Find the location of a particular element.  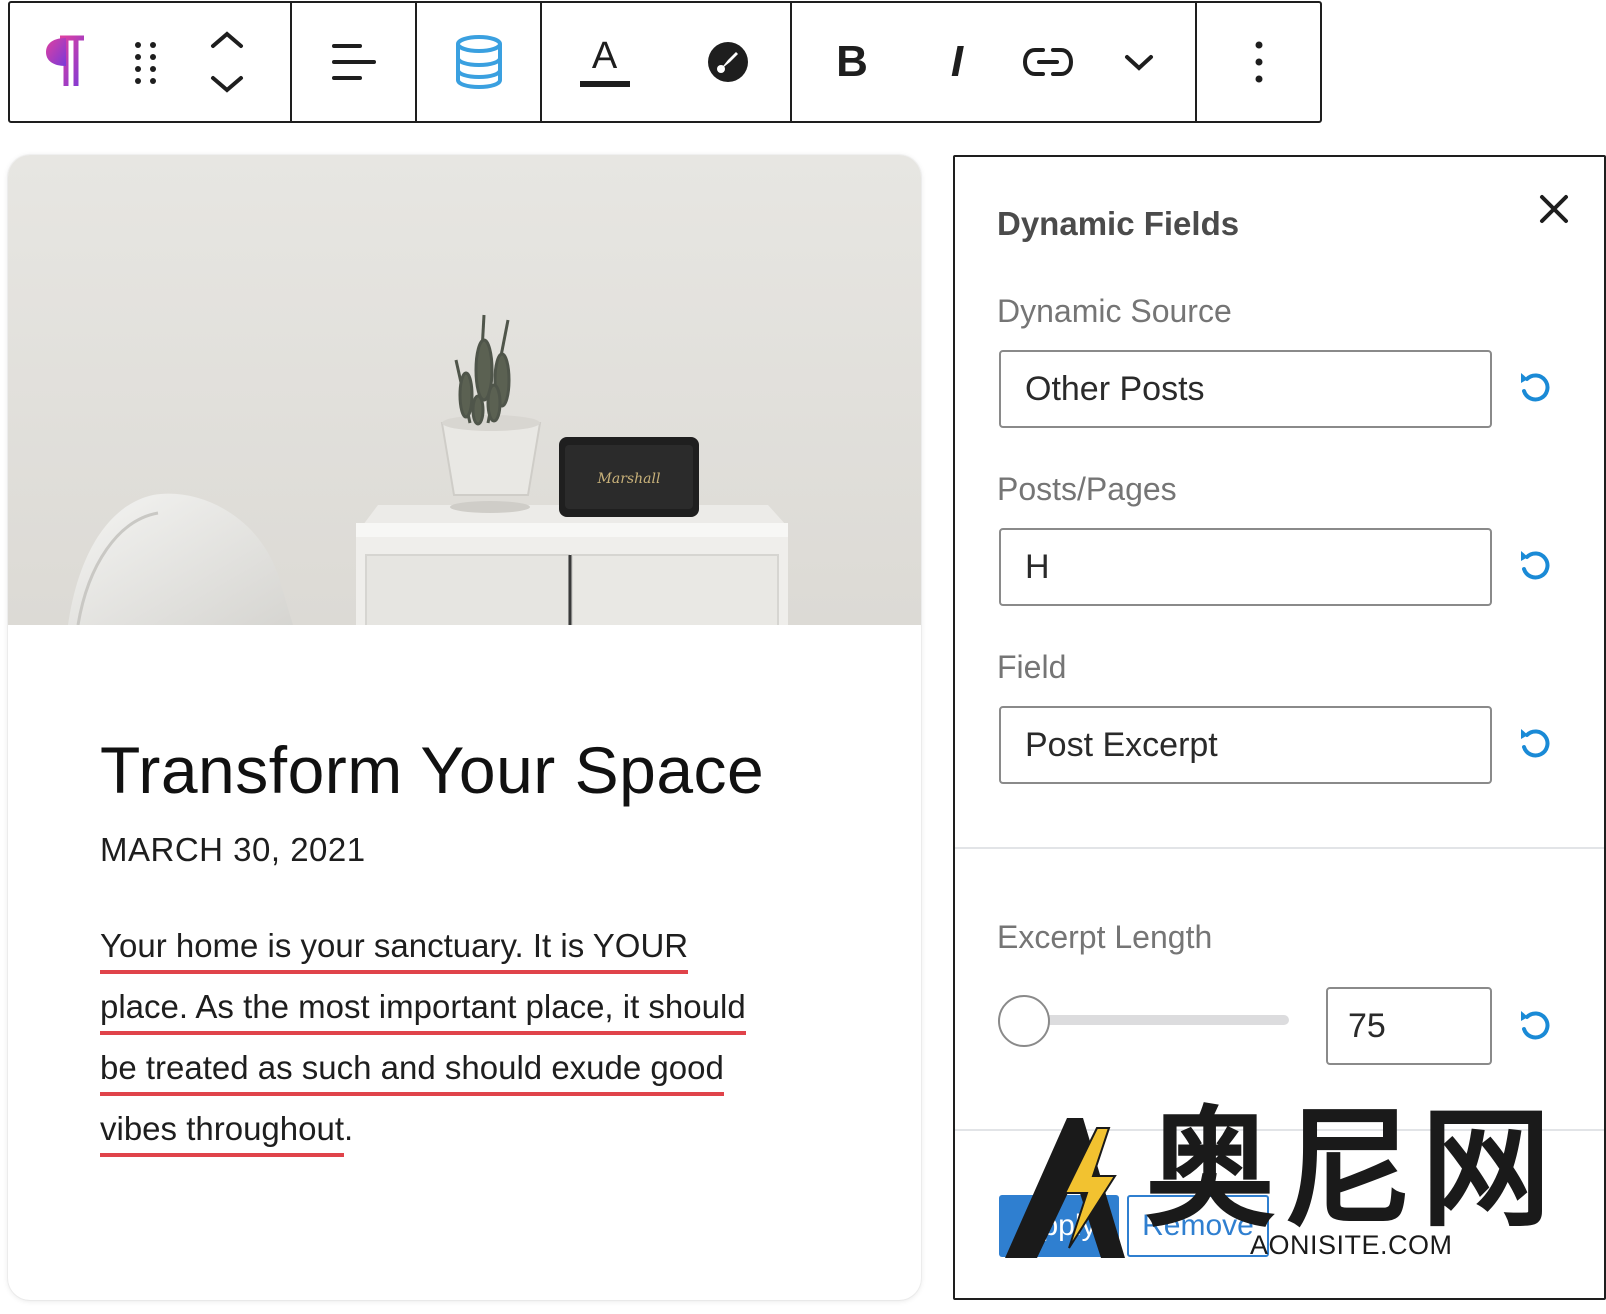

toolbar-group-block is located at coordinates (151, 62).